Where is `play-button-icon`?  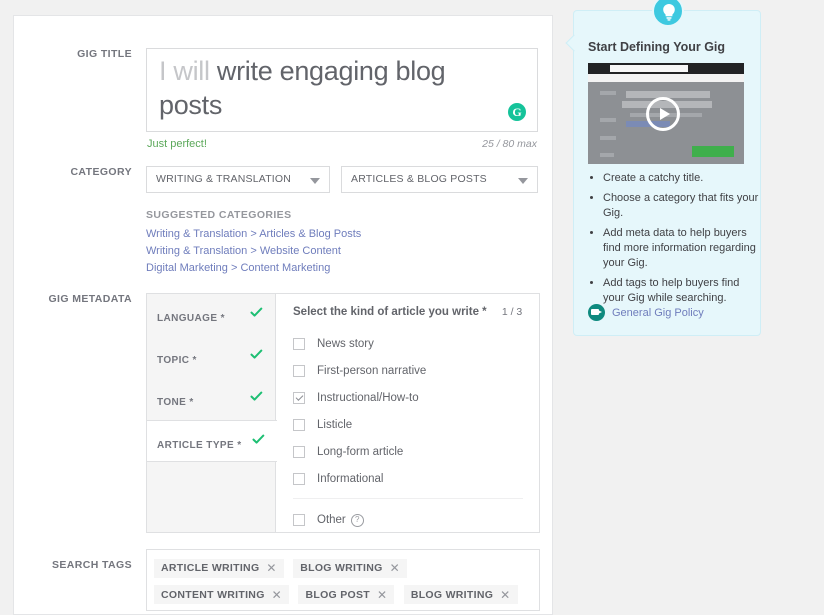 play-button-icon is located at coordinates (663, 114).